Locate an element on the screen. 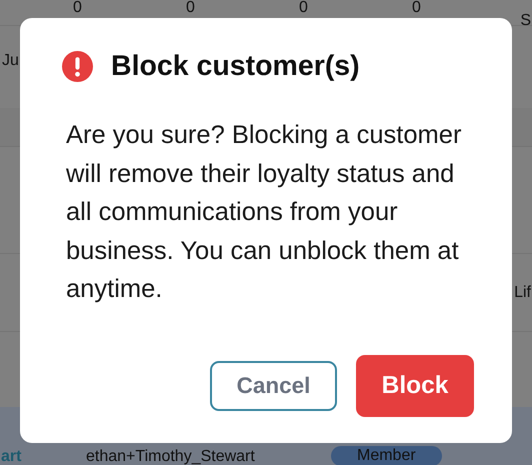  column-header: S is located at coordinates (525, 20).